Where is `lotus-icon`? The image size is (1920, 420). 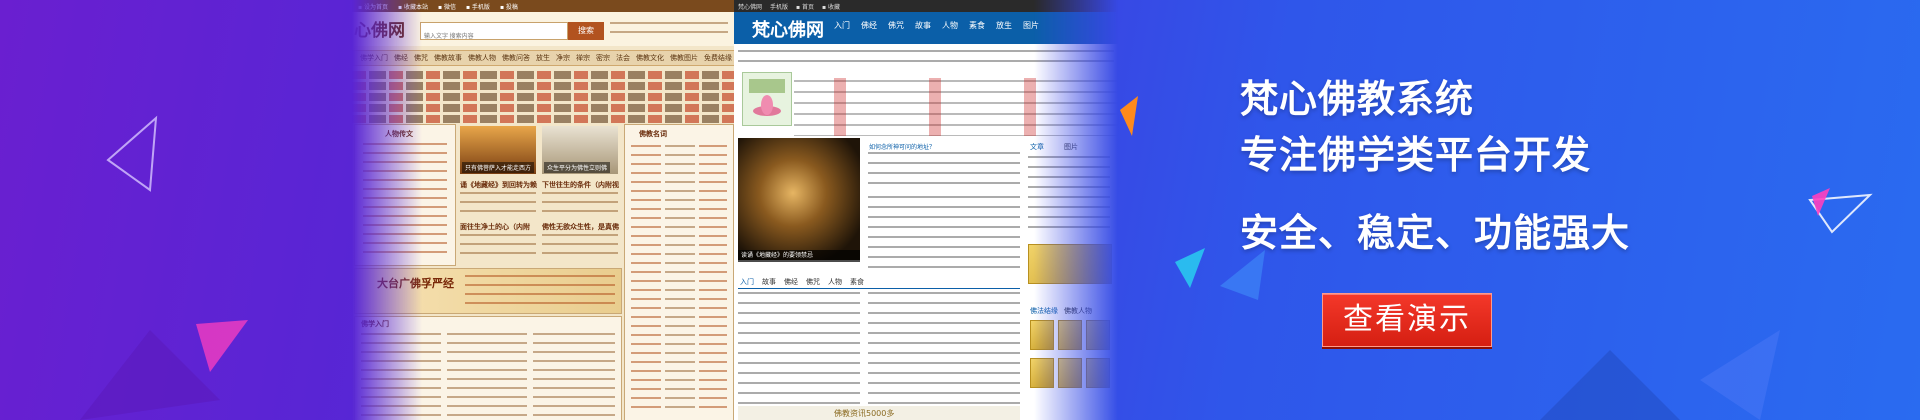
lotus-icon is located at coordinates (767, 97).